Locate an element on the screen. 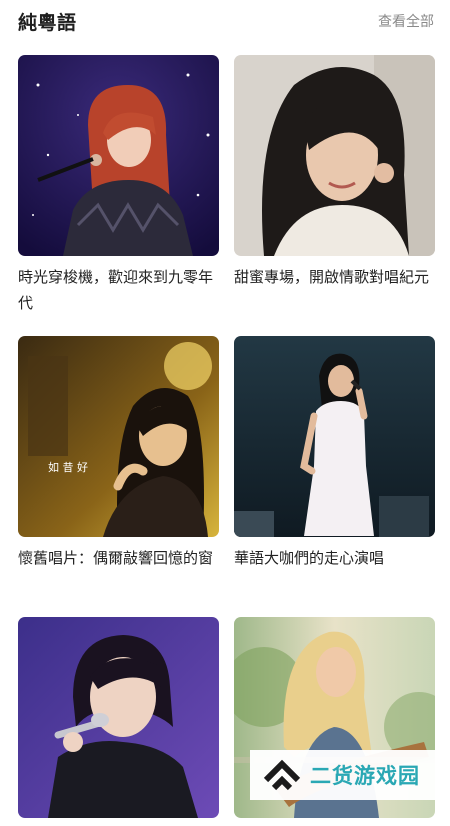 The height and width of the screenshot is (826, 450). playlist-title: 時光穿梭機，歡迎來到九零年代 is located at coordinates (116, 290).